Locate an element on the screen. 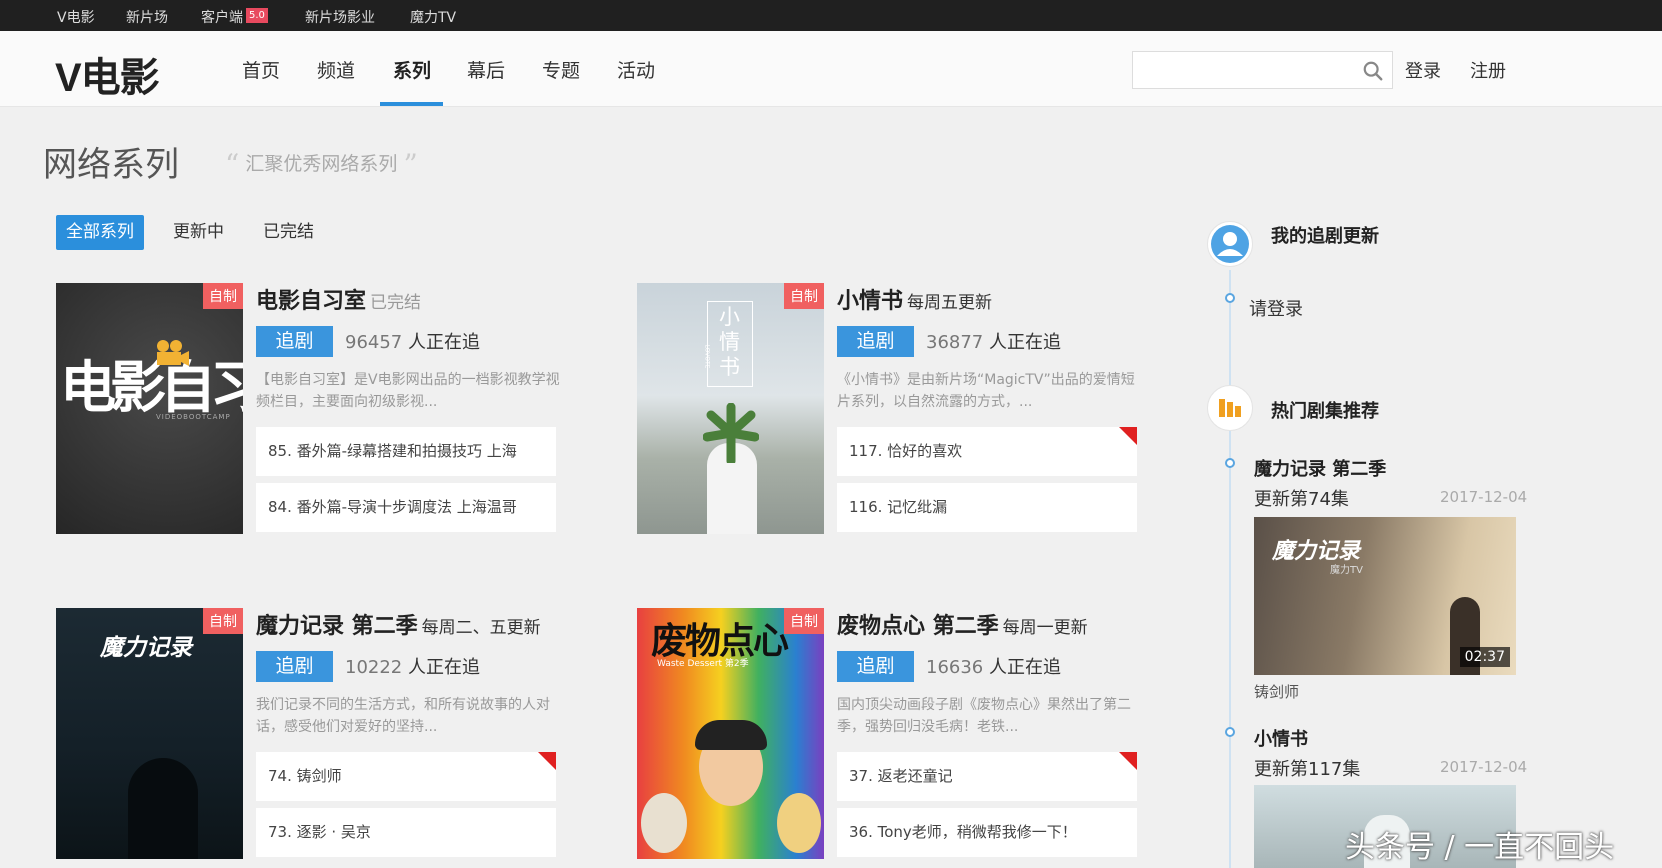 The image size is (1662, 868). episode-item: 117. 恰好的喜欢 is located at coordinates (987, 451).